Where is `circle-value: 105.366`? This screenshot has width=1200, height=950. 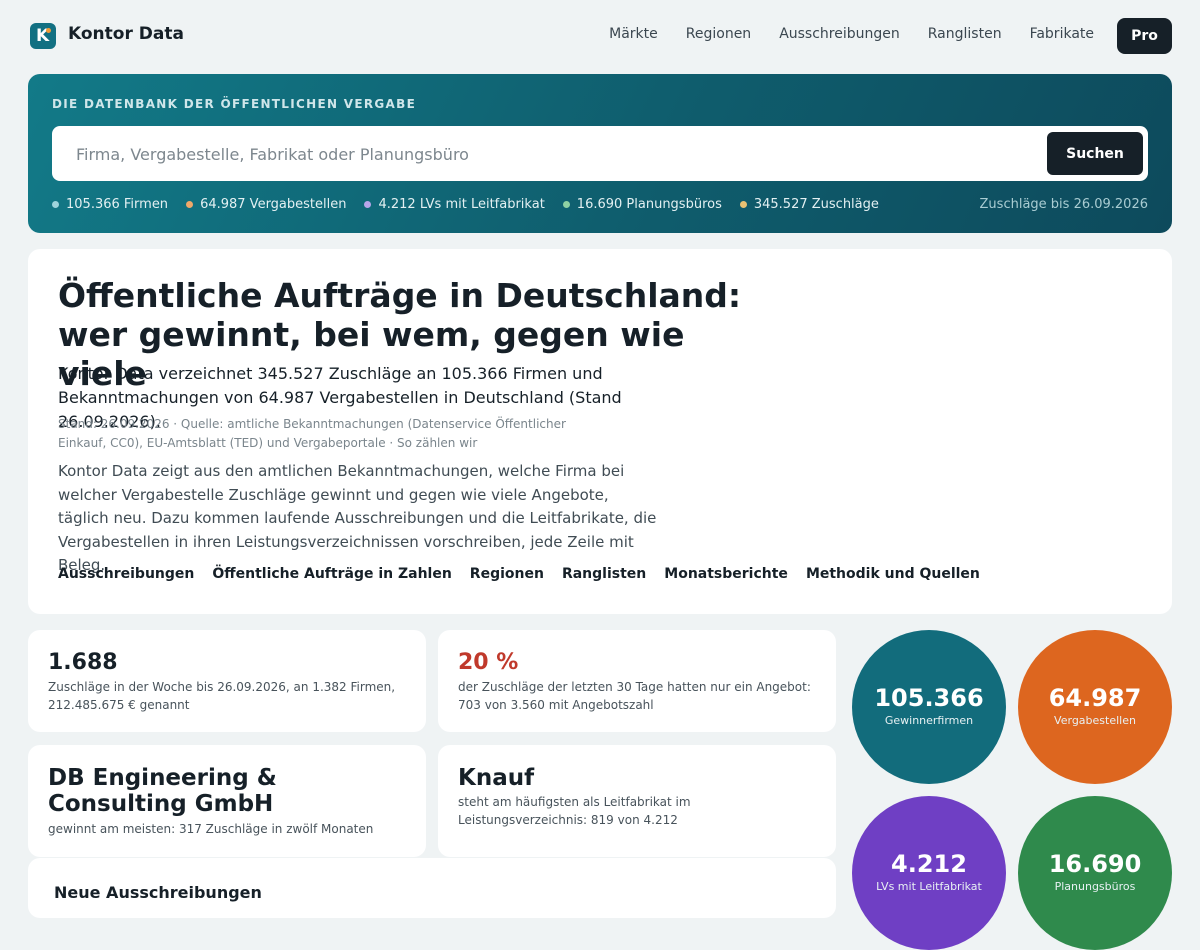
circle-value: 105.366 is located at coordinates (929, 698).